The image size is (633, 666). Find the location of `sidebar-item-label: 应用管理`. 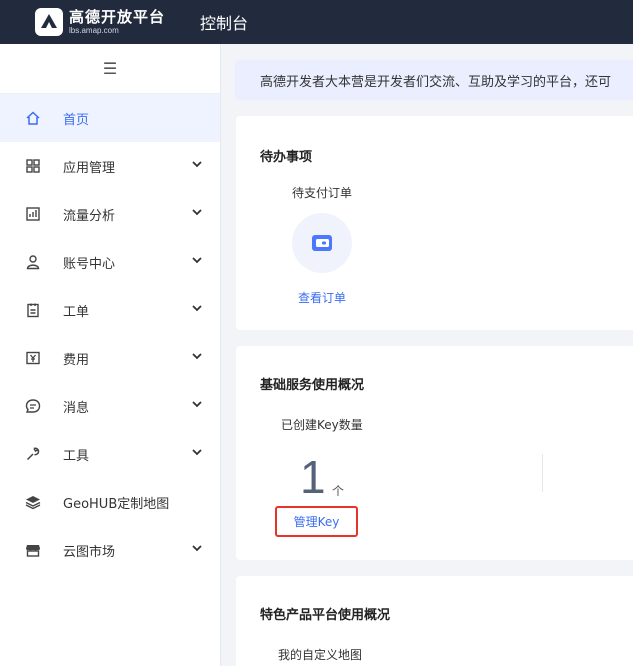

sidebar-item-label: 应用管理 is located at coordinates (89, 168).